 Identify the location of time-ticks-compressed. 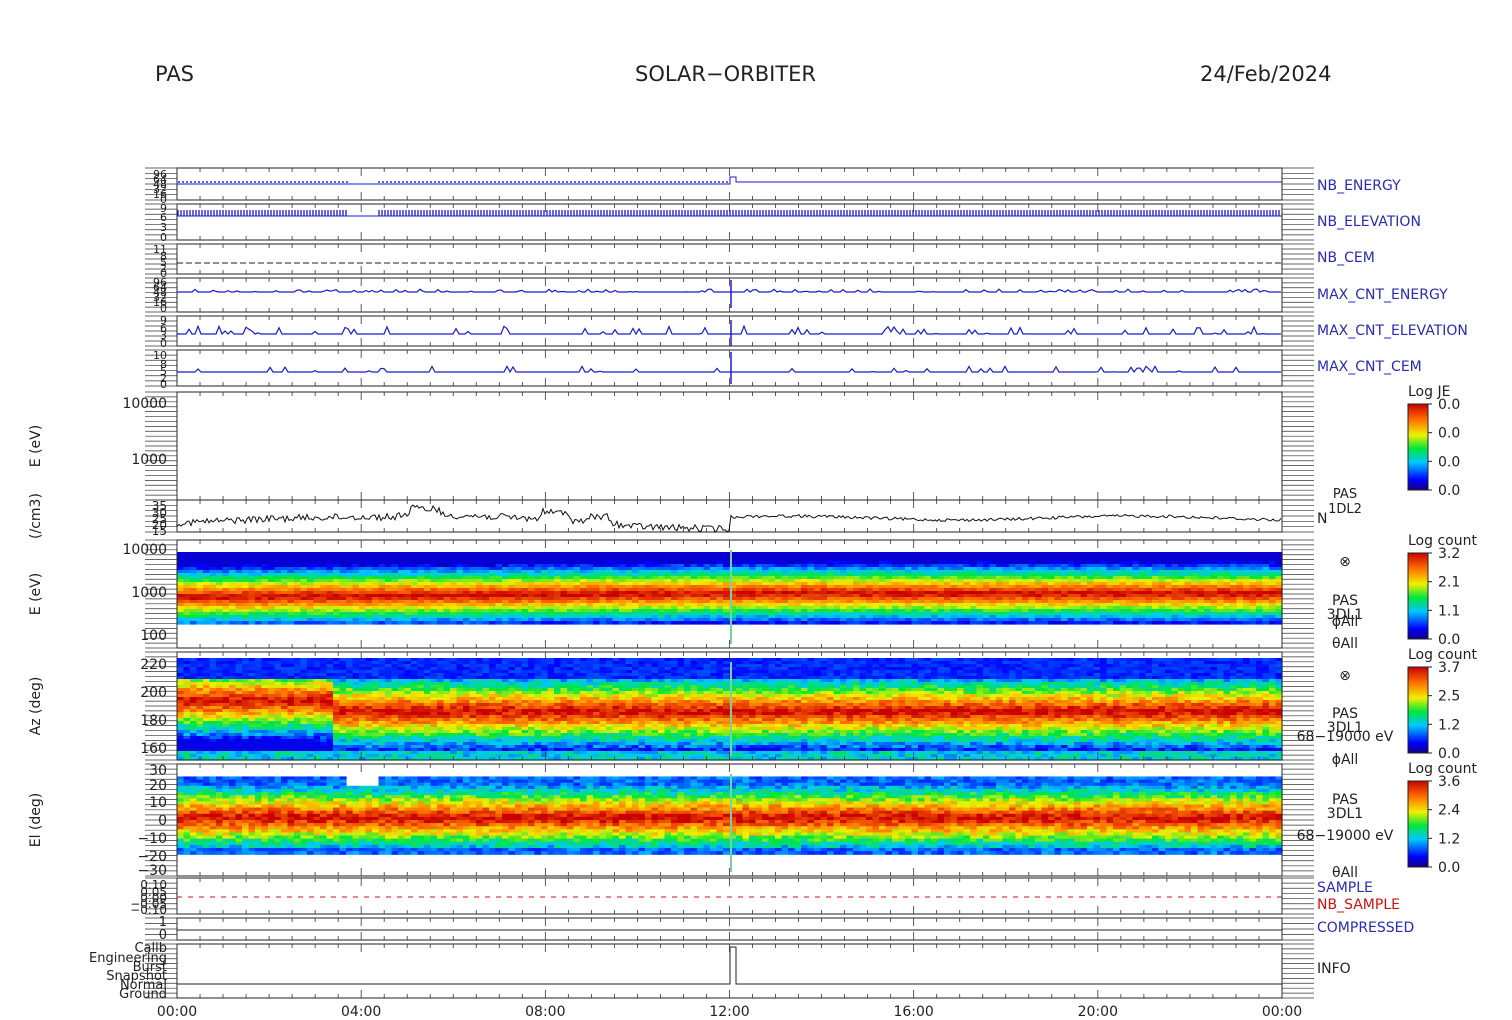
(729, 929).